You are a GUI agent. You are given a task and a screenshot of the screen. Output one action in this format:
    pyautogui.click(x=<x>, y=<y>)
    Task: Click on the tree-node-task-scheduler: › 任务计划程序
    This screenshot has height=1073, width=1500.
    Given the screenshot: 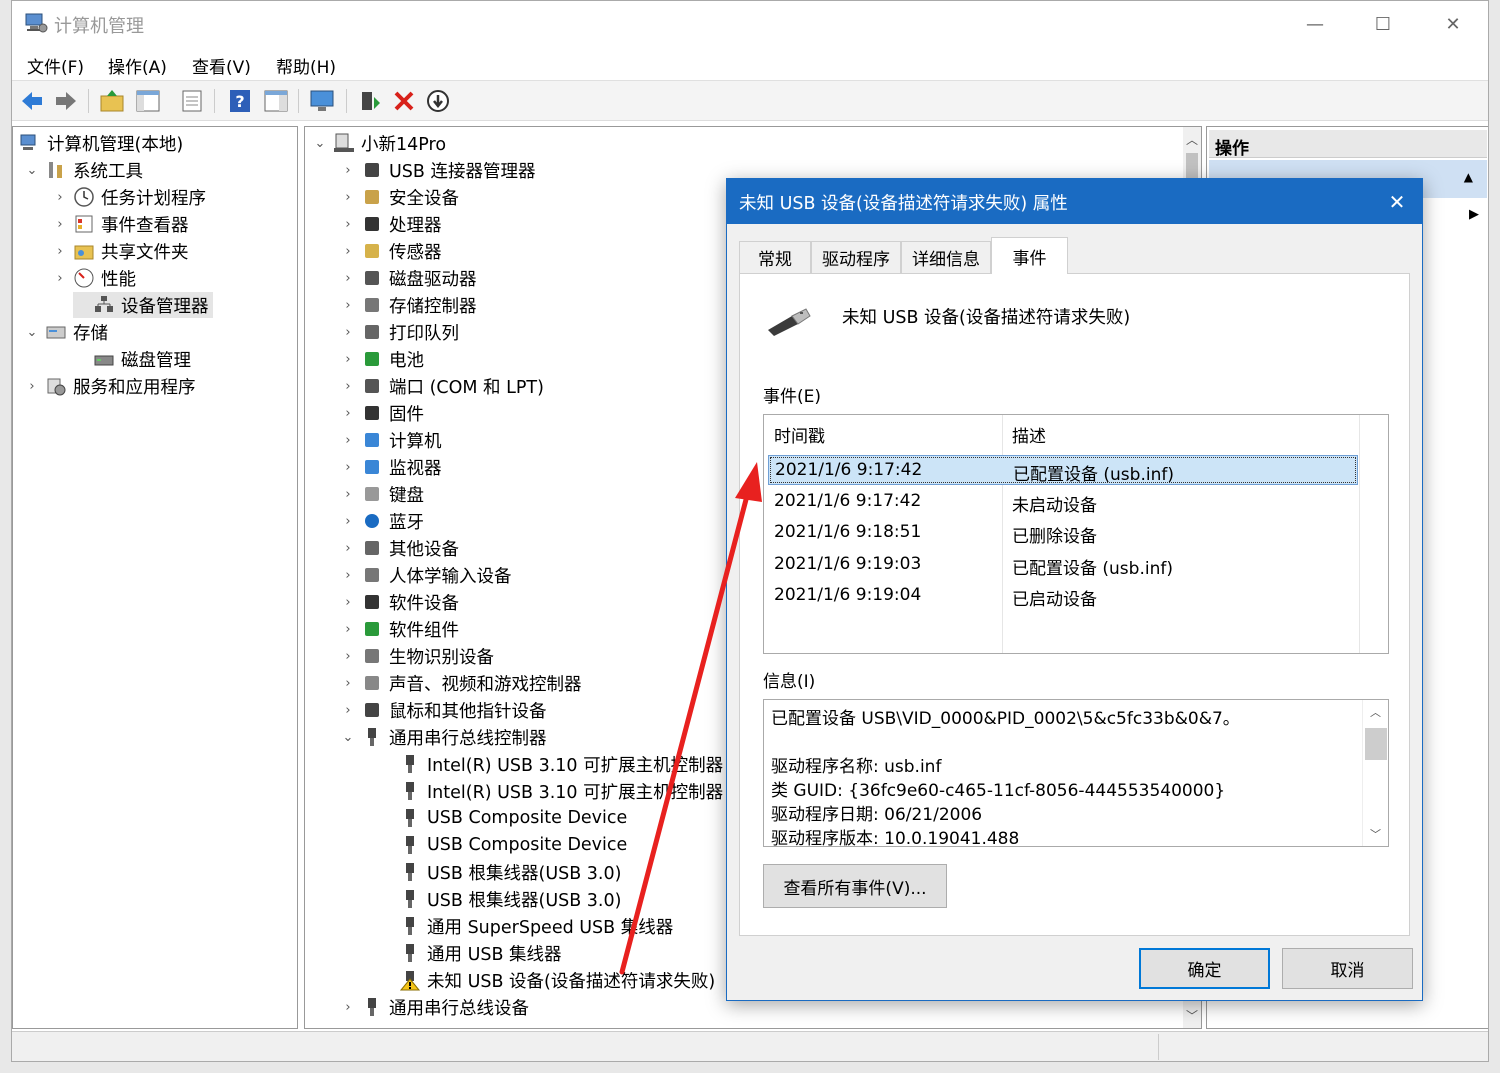 What is the action you would take?
    pyautogui.click(x=129, y=197)
    